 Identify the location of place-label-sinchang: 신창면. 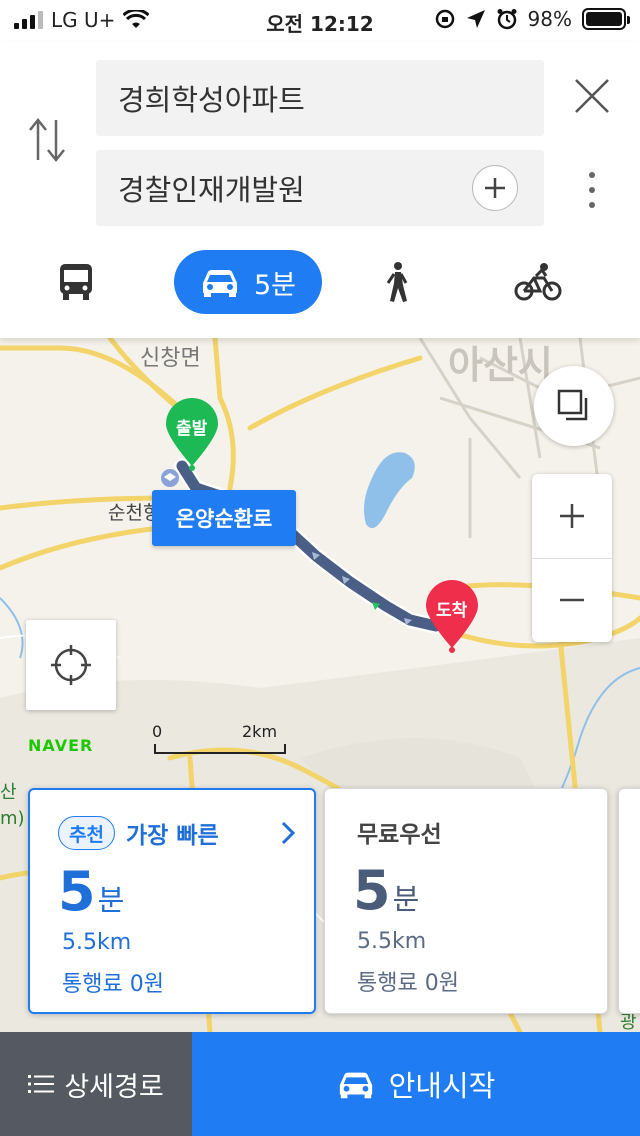
(170, 358).